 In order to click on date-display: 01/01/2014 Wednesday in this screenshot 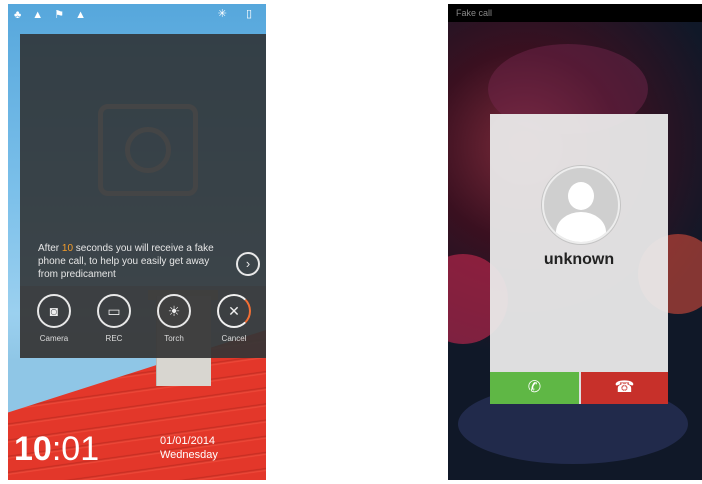, I will do `click(189, 448)`.